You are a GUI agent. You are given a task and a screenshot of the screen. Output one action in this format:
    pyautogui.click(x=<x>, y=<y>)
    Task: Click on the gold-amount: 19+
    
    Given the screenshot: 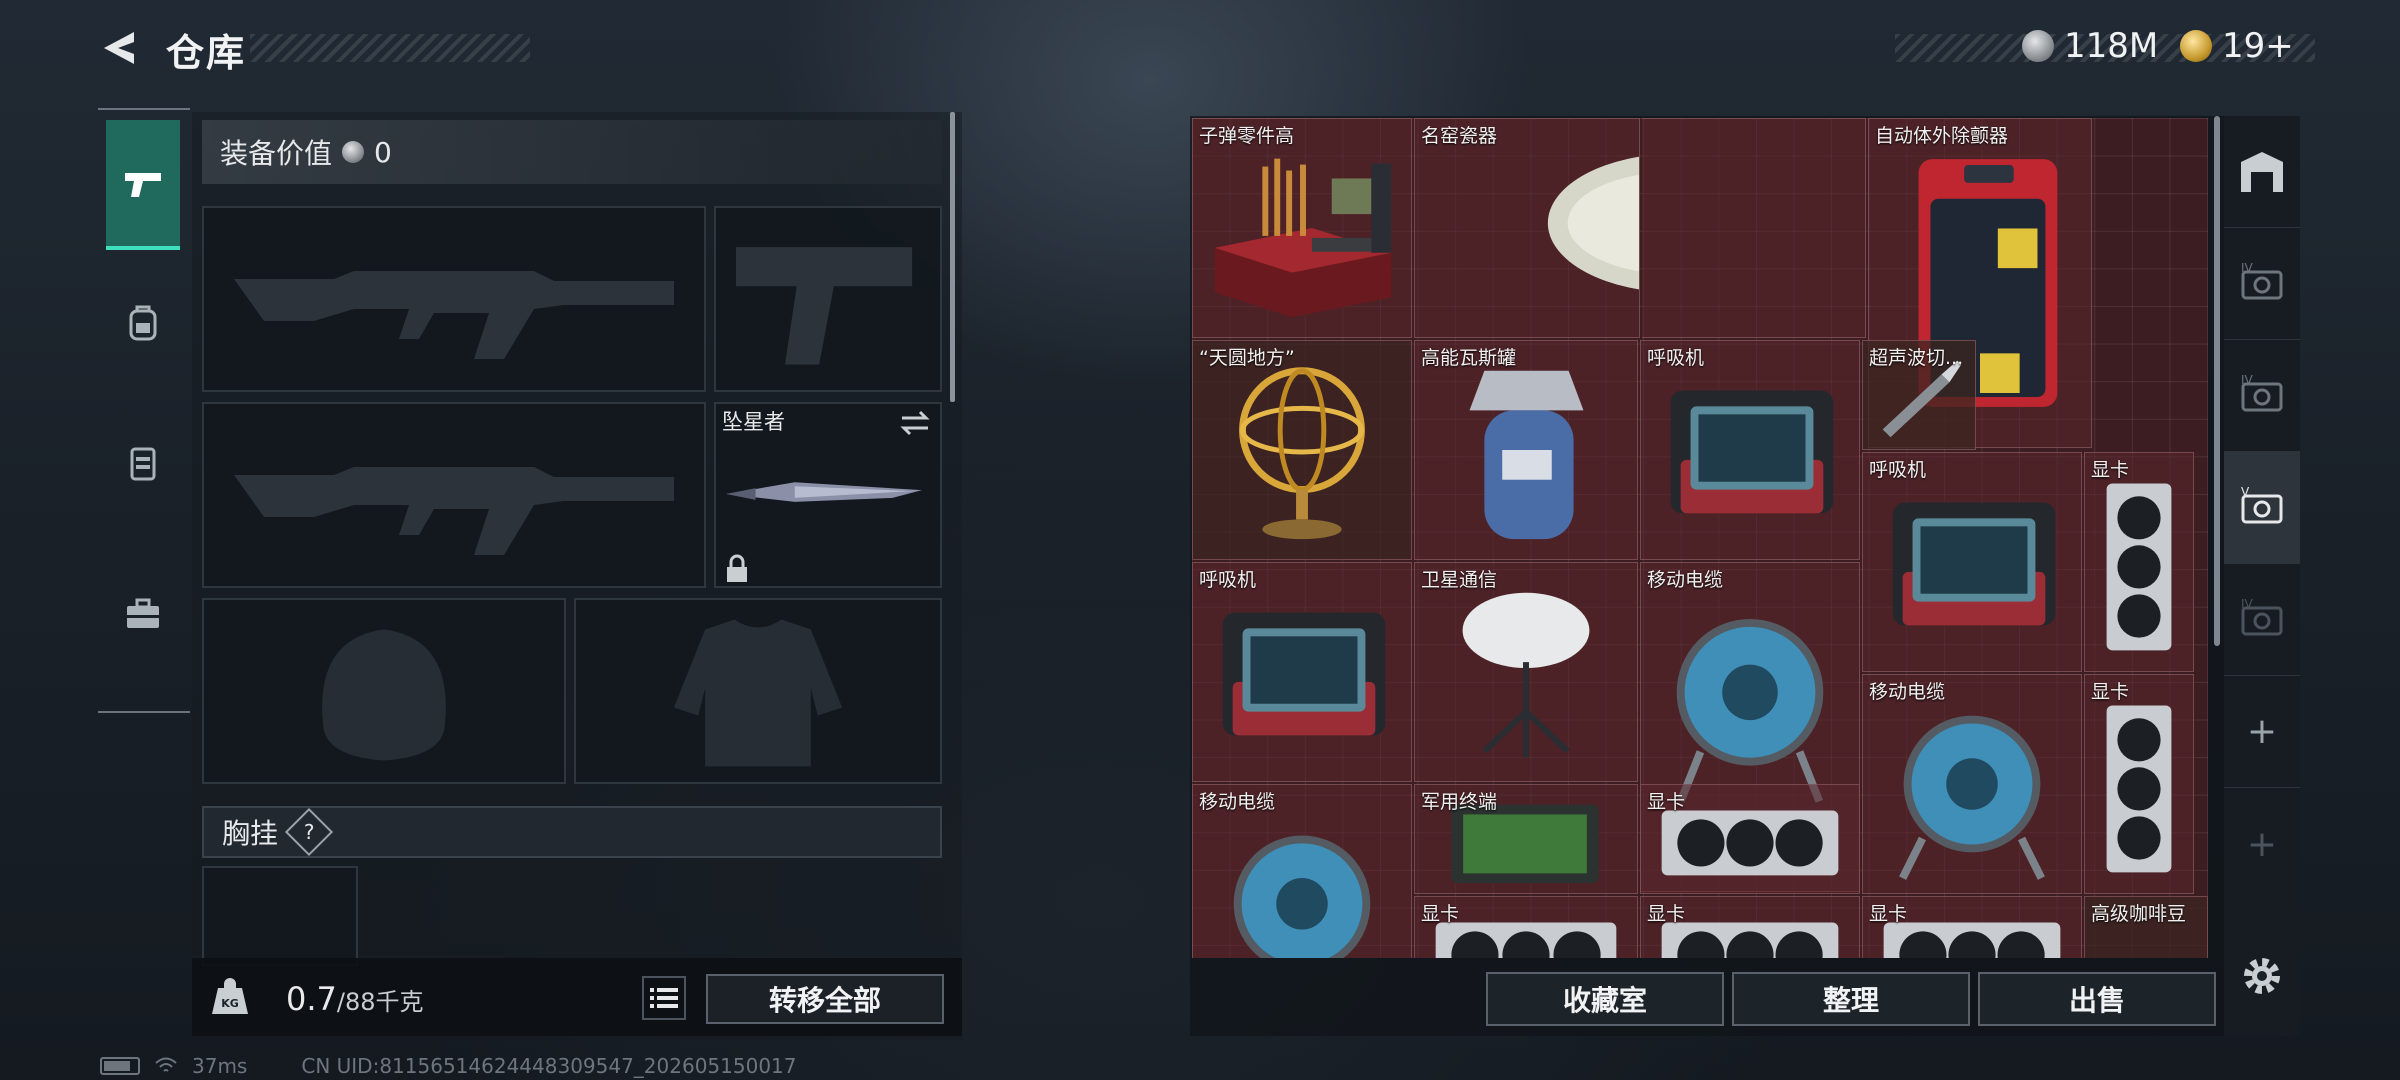 What is the action you would take?
    pyautogui.click(x=2258, y=46)
    